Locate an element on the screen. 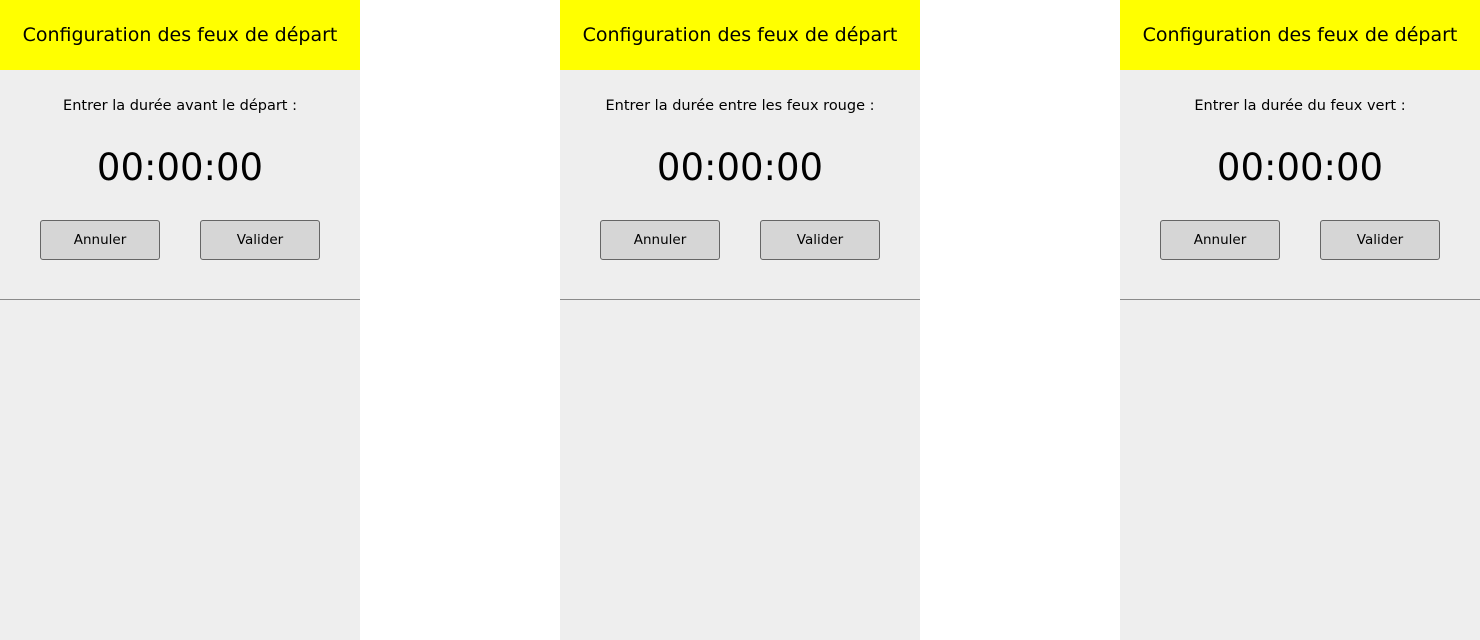 The height and width of the screenshot is (640, 1480). duration-prompt: Entrer la durée du feux vert : is located at coordinates (1300, 106).